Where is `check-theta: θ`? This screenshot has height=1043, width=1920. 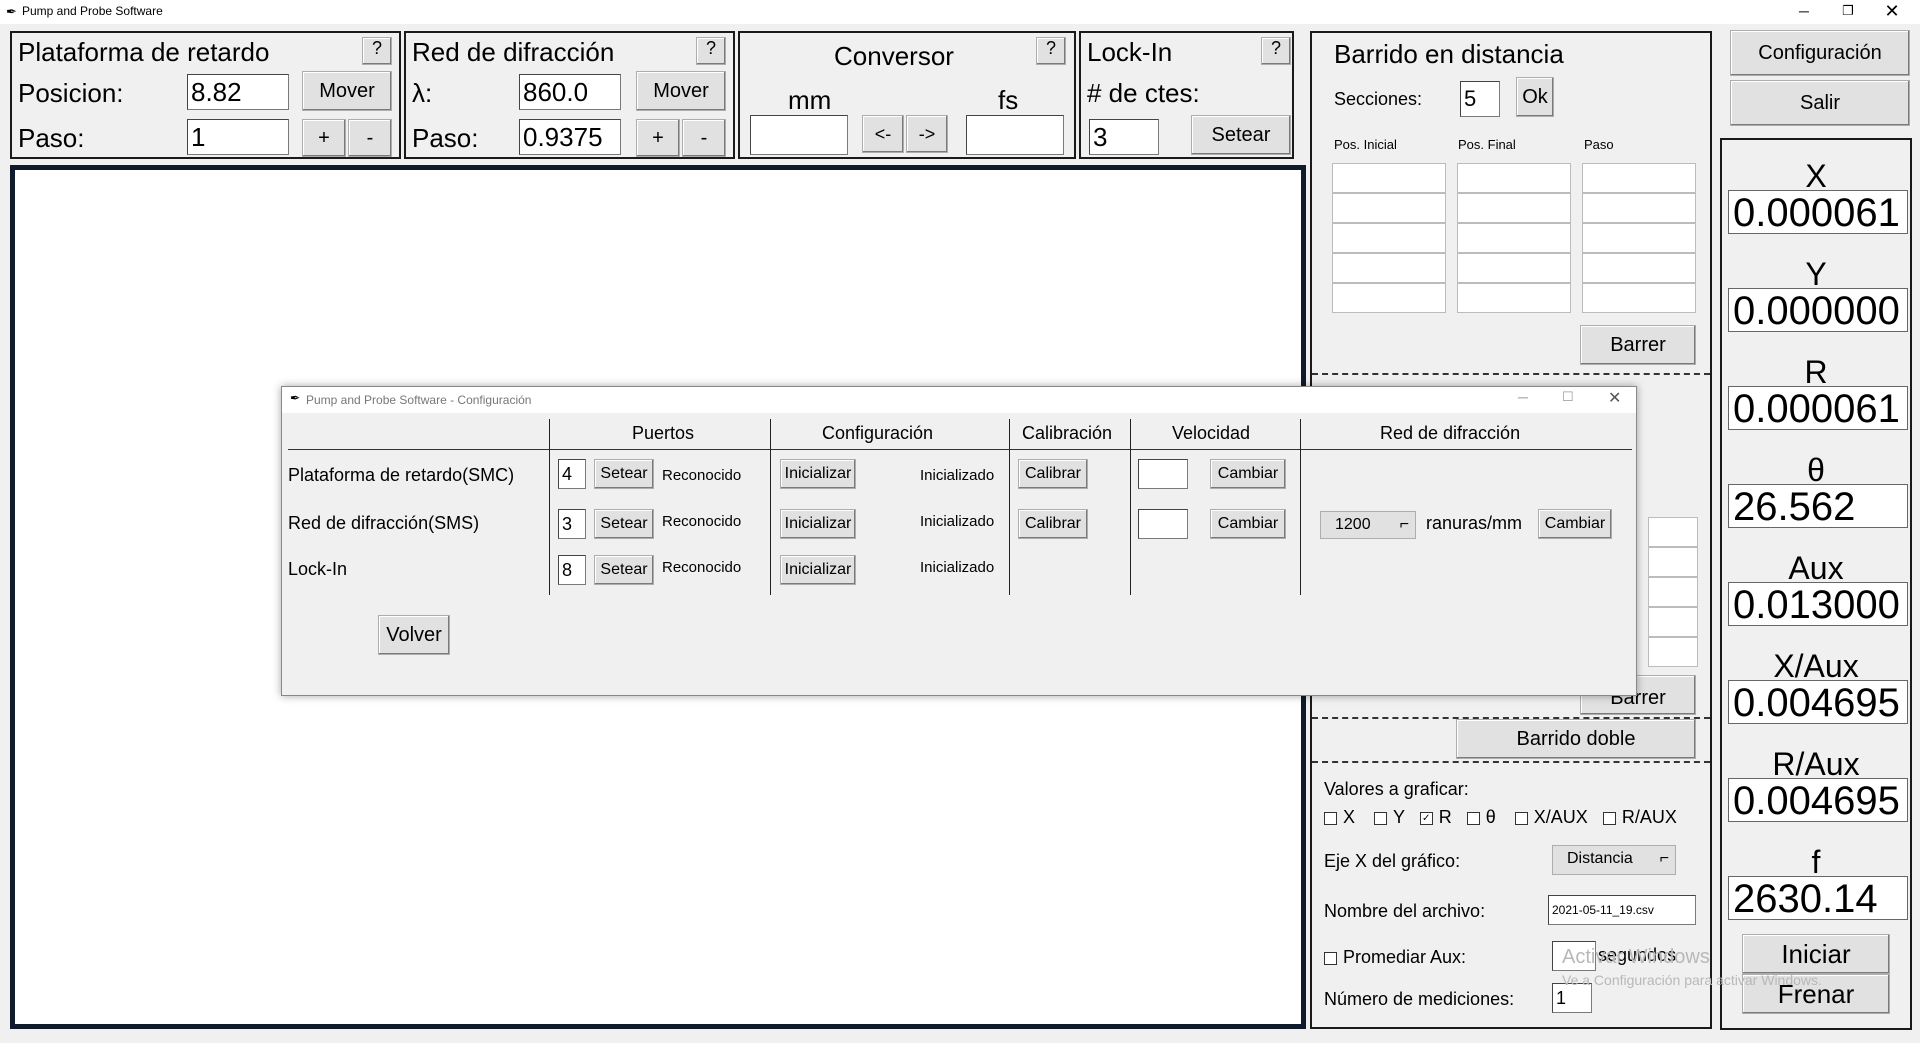
check-theta: θ is located at coordinates (1481, 817).